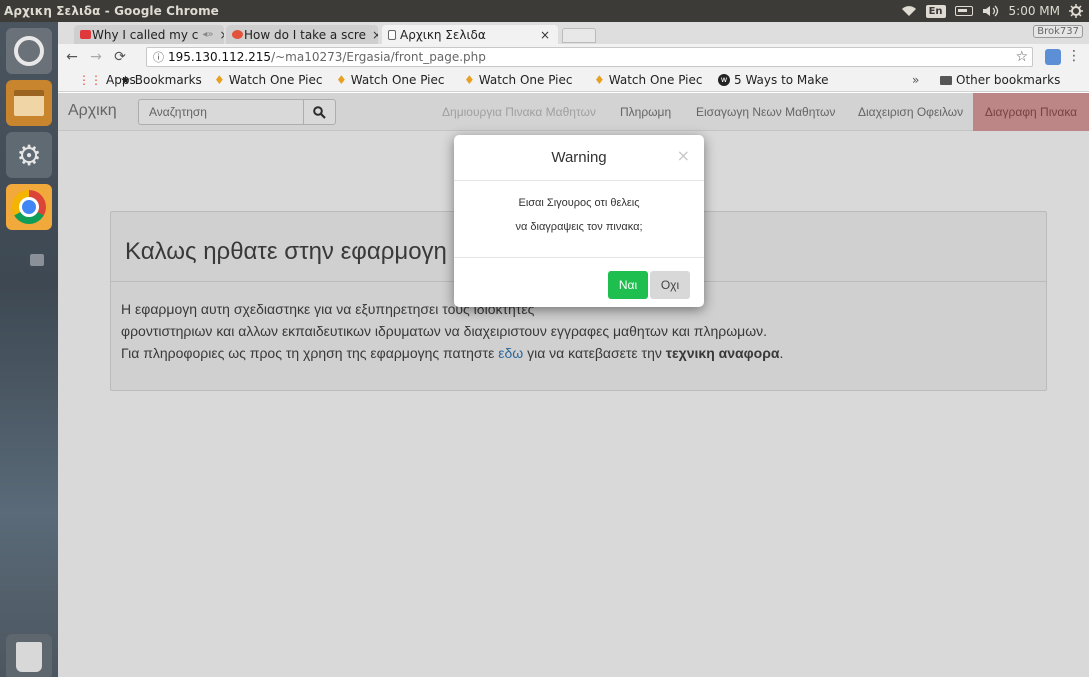 Image resolution: width=1089 pixels, height=677 pixels. What do you see at coordinates (579, 282) in the screenshot?
I see `modal-footer: Ναι Οχι` at bounding box center [579, 282].